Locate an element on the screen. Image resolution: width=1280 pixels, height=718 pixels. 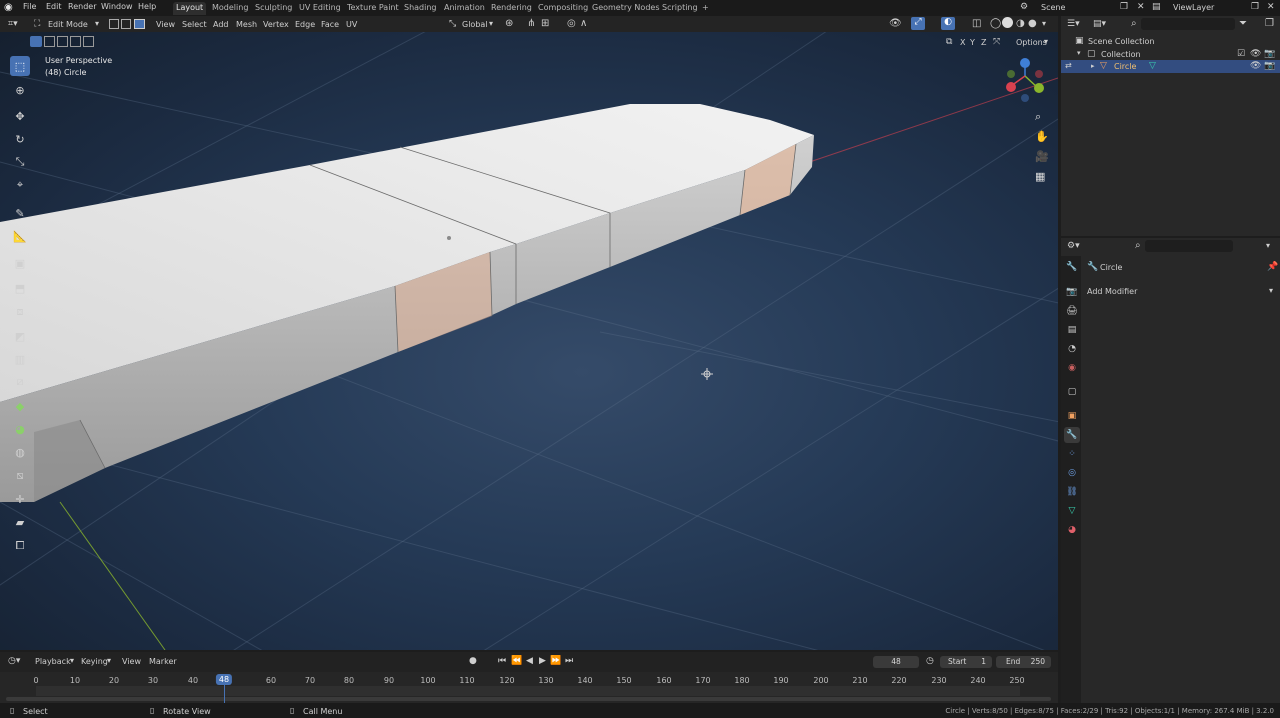
blender-logo-icon: ◉ is located at coordinates (10, 8).